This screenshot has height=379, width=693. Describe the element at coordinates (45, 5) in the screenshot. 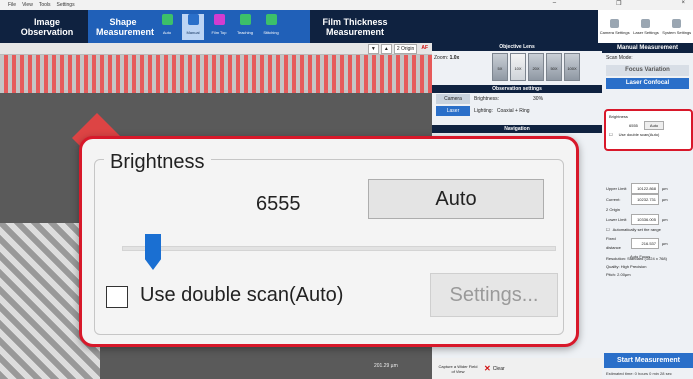

I see `menu-tools: Tools` at that location.